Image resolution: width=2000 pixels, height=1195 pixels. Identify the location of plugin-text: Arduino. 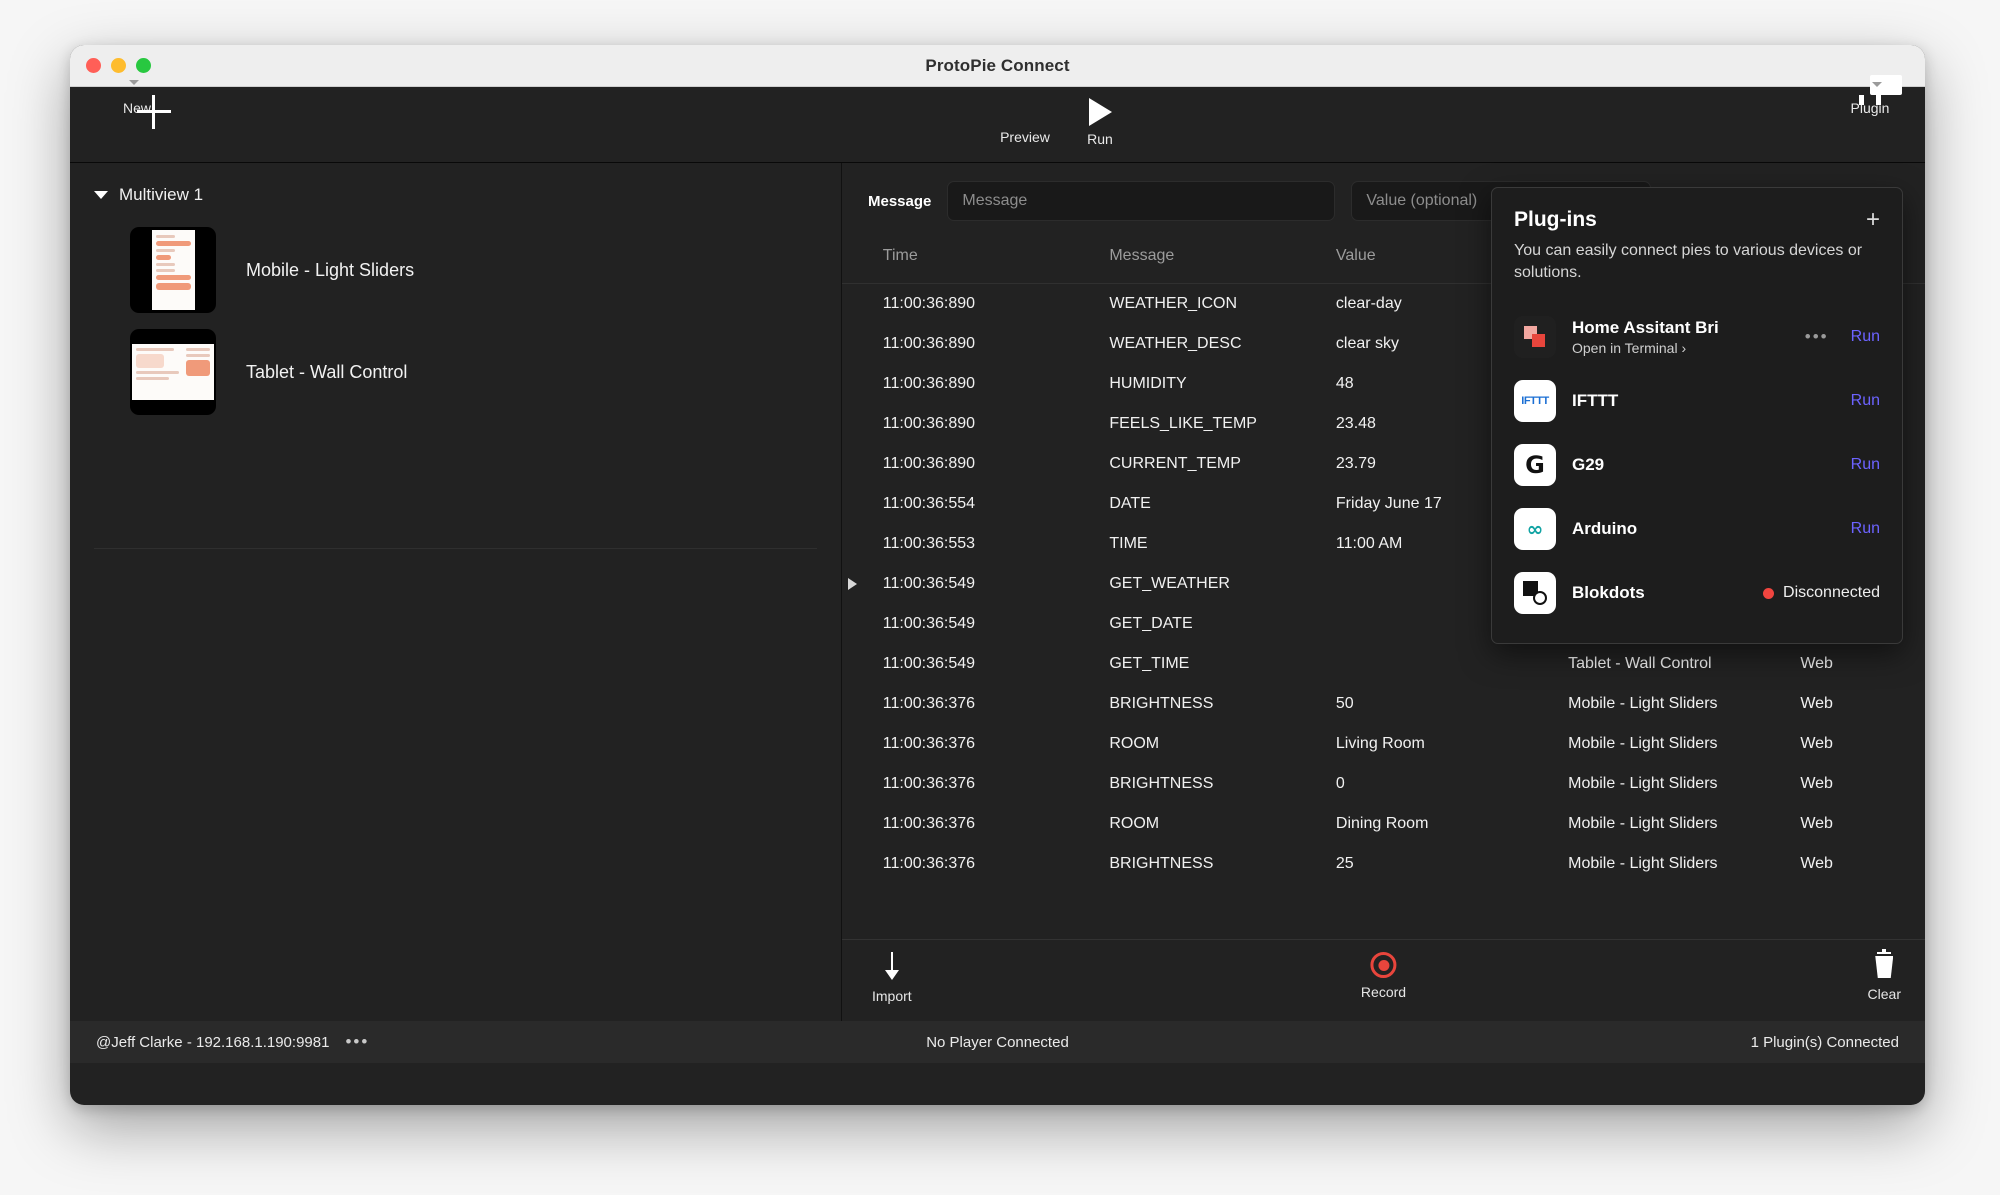
(1711, 529).